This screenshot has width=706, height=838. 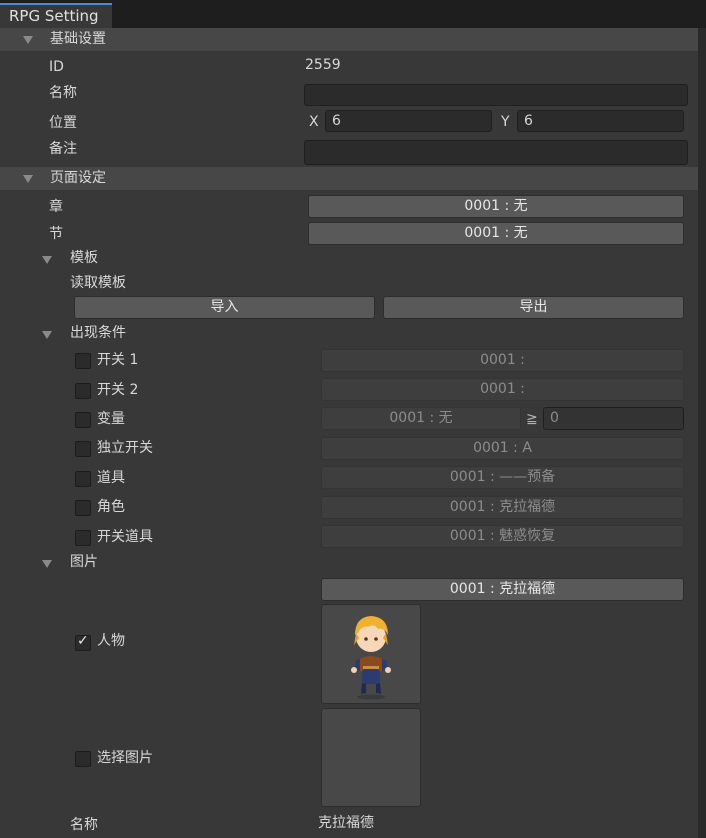 I want to click on chapter-dropdown: 0001 : 无, so click(x=496, y=206).